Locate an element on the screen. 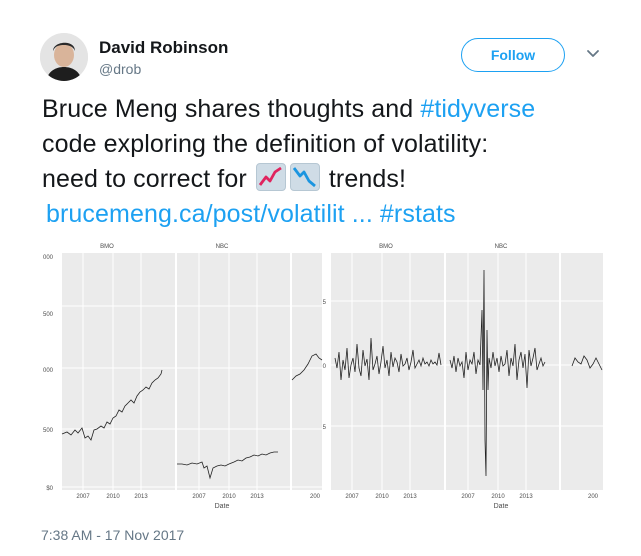 The image size is (641, 556). facet-label-nbc: NBC is located at coordinates (222, 247).